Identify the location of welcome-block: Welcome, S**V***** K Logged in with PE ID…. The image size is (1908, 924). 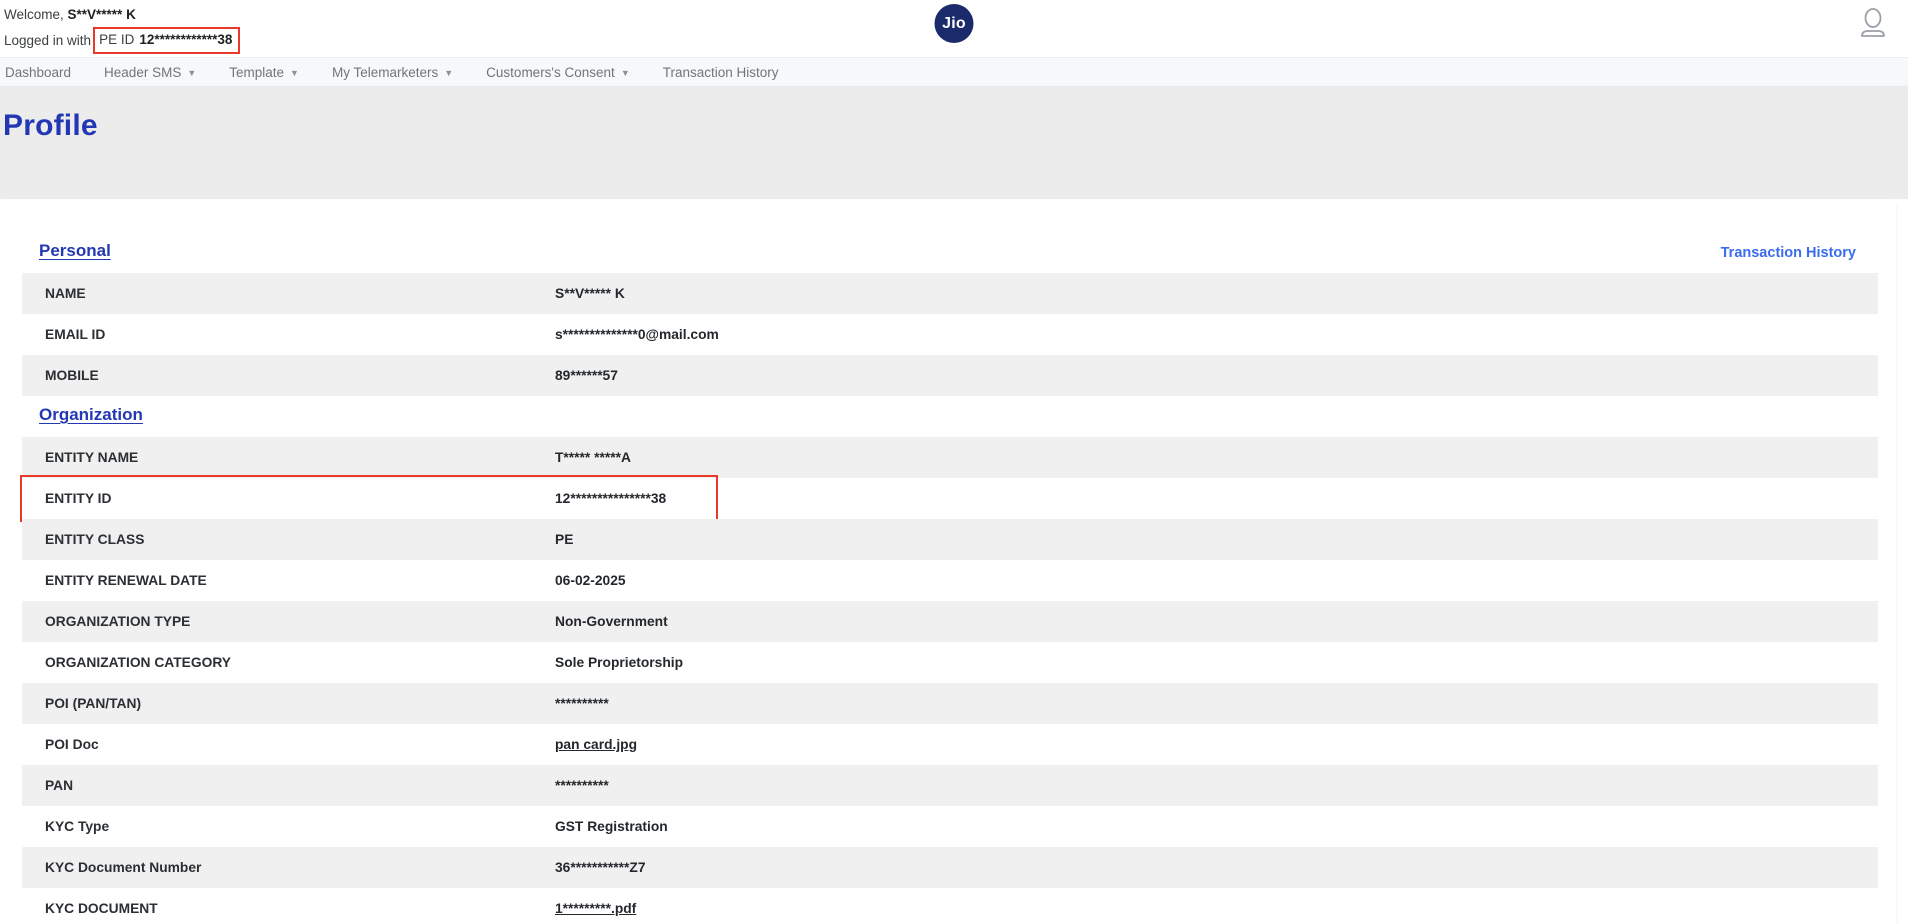
(122, 29).